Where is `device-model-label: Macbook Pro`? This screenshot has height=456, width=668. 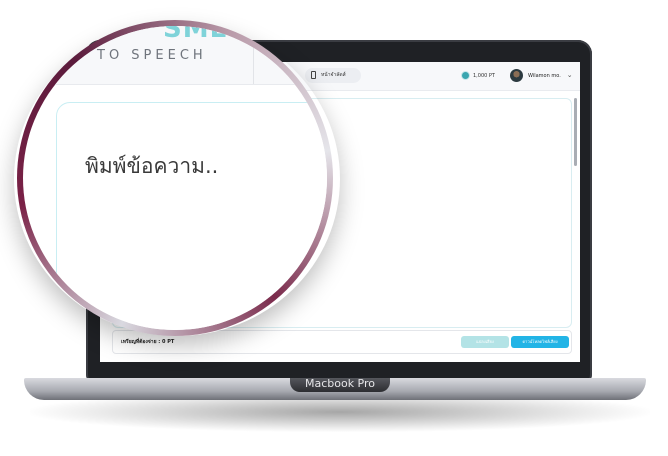 device-model-label: Macbook Pro is located at coordinates (340, 383).